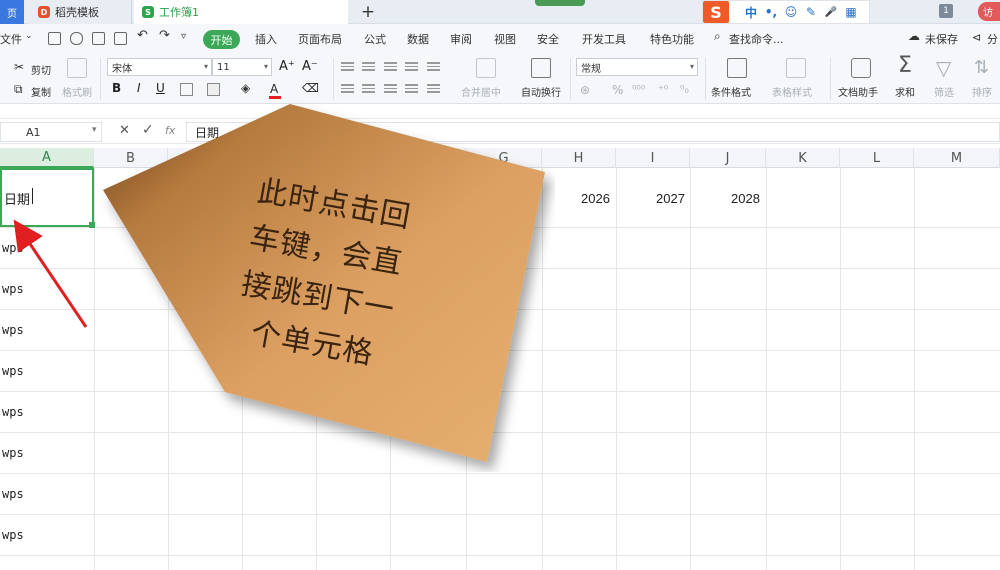 The width and height of the screenshot is (1000, 570). What do you see at coordinates (18, 89) in the screenshot?
I see `copy-icon: ⧉` at bounding box center [18, 89].